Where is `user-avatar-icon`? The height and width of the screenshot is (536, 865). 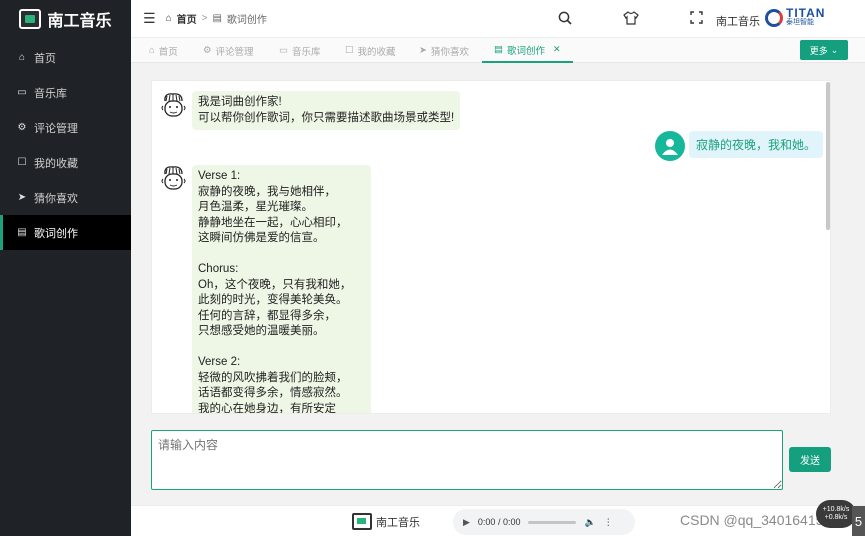
user-avatar-icon is located at coordinates (670, 146).